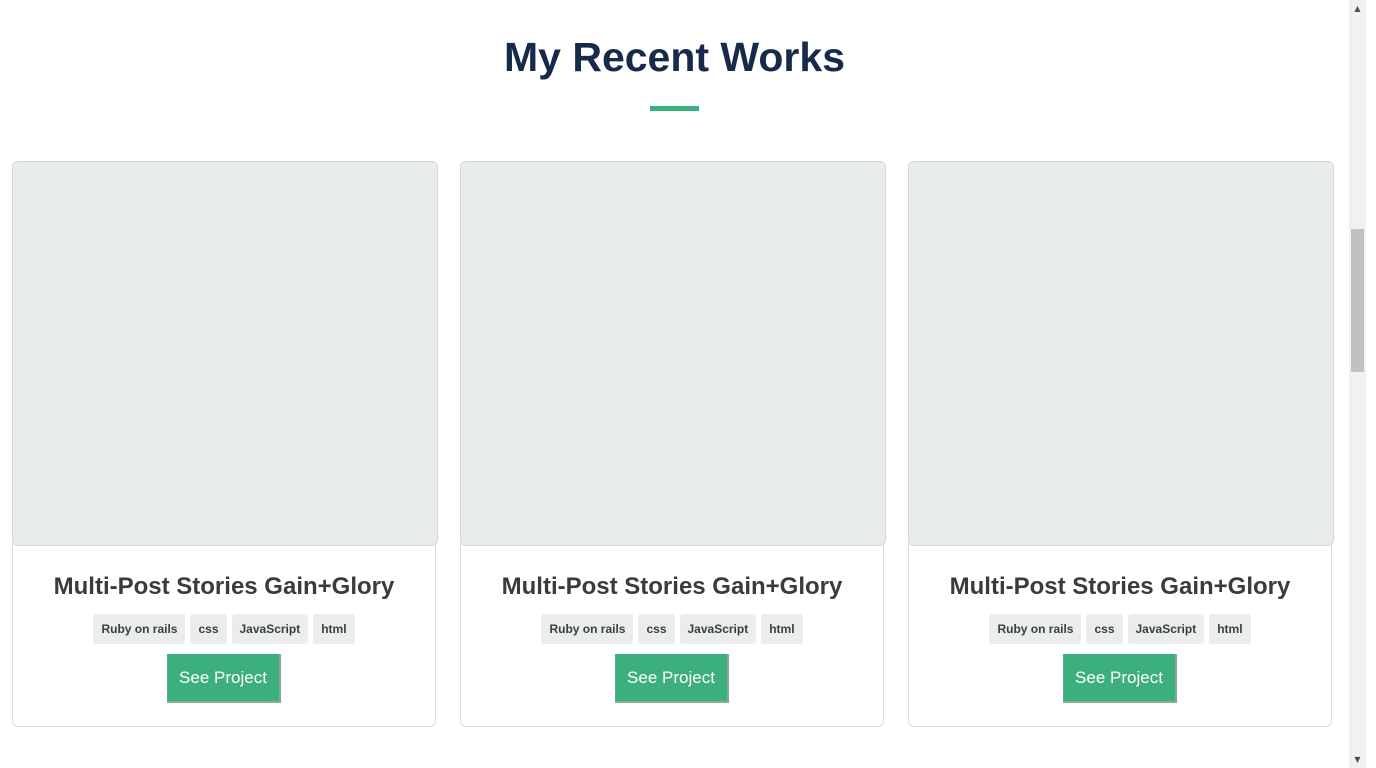 This screenshot has width=1376, height=768. Describe the element at coordinates (1357, 384) in the screenshot. I see `vertical-scrollbar: ▲ ▼` at that location.